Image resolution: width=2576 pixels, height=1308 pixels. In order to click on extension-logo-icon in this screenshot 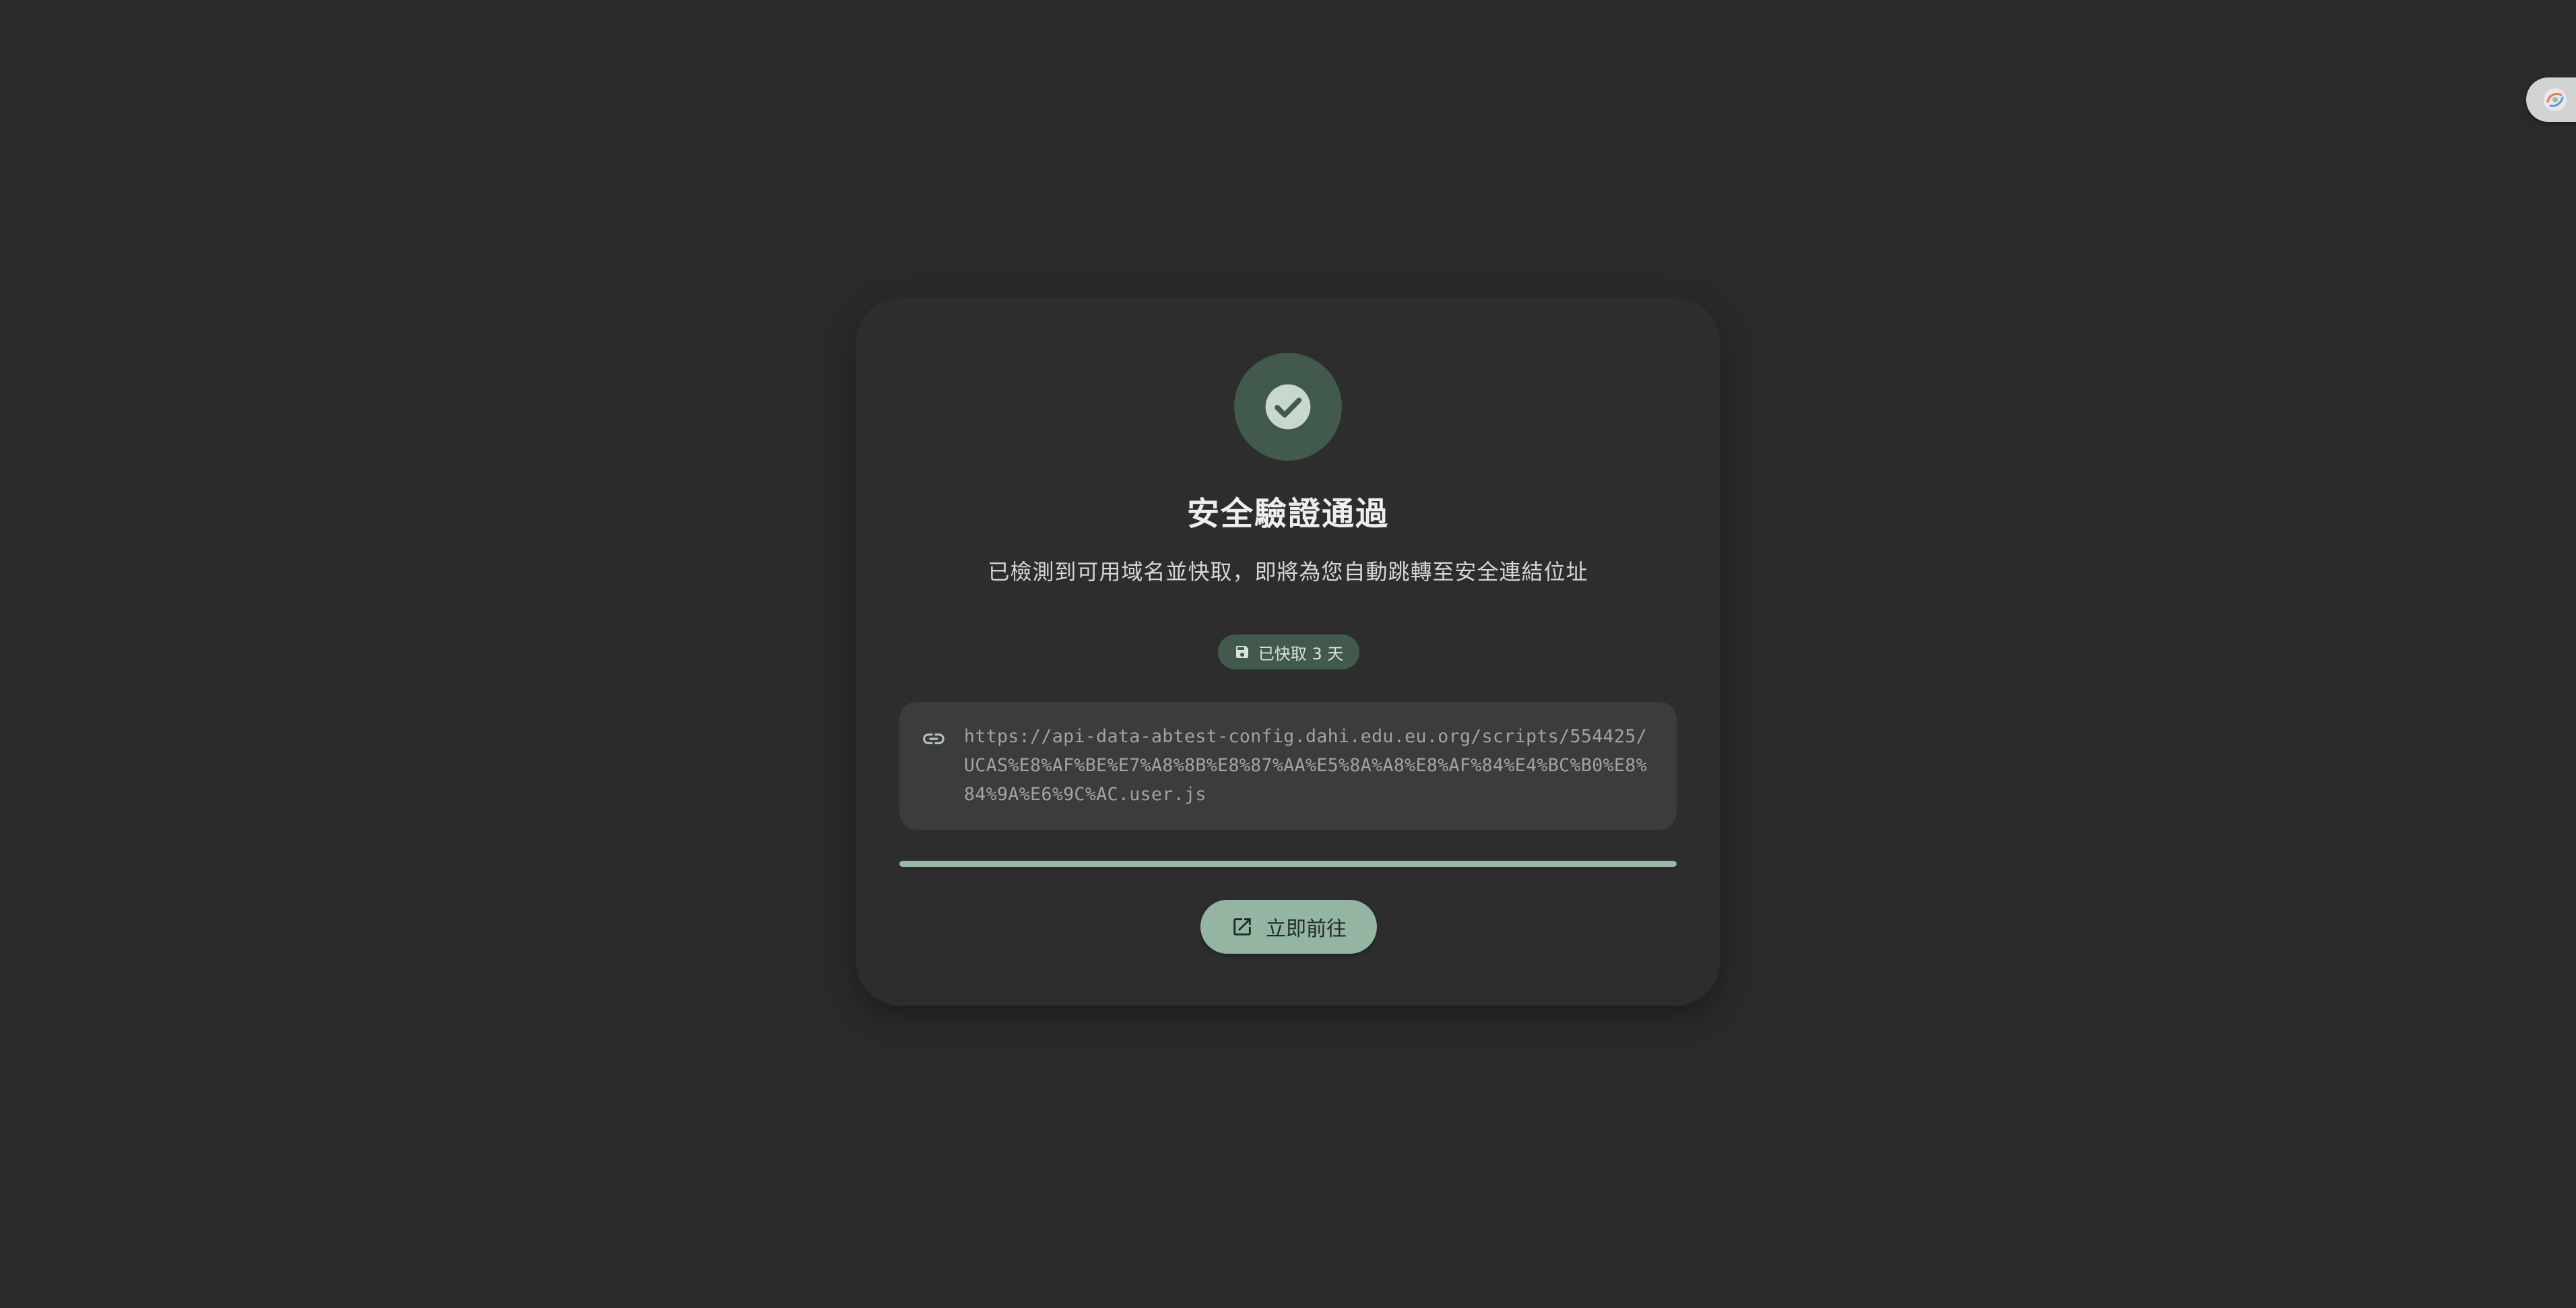, I will do `click(2555, 100)`.